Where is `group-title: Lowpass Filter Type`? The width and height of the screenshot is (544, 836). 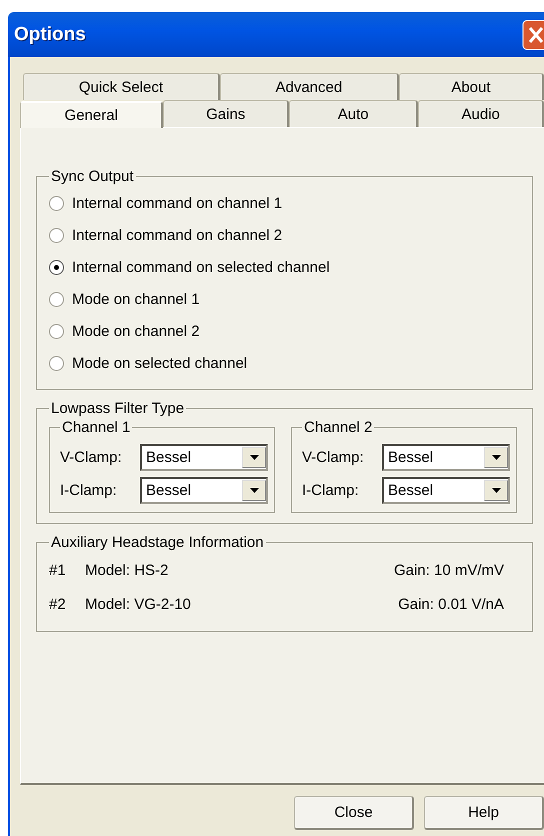 group-title: Lowpass Filter Type is located at coordinates (118, 408).